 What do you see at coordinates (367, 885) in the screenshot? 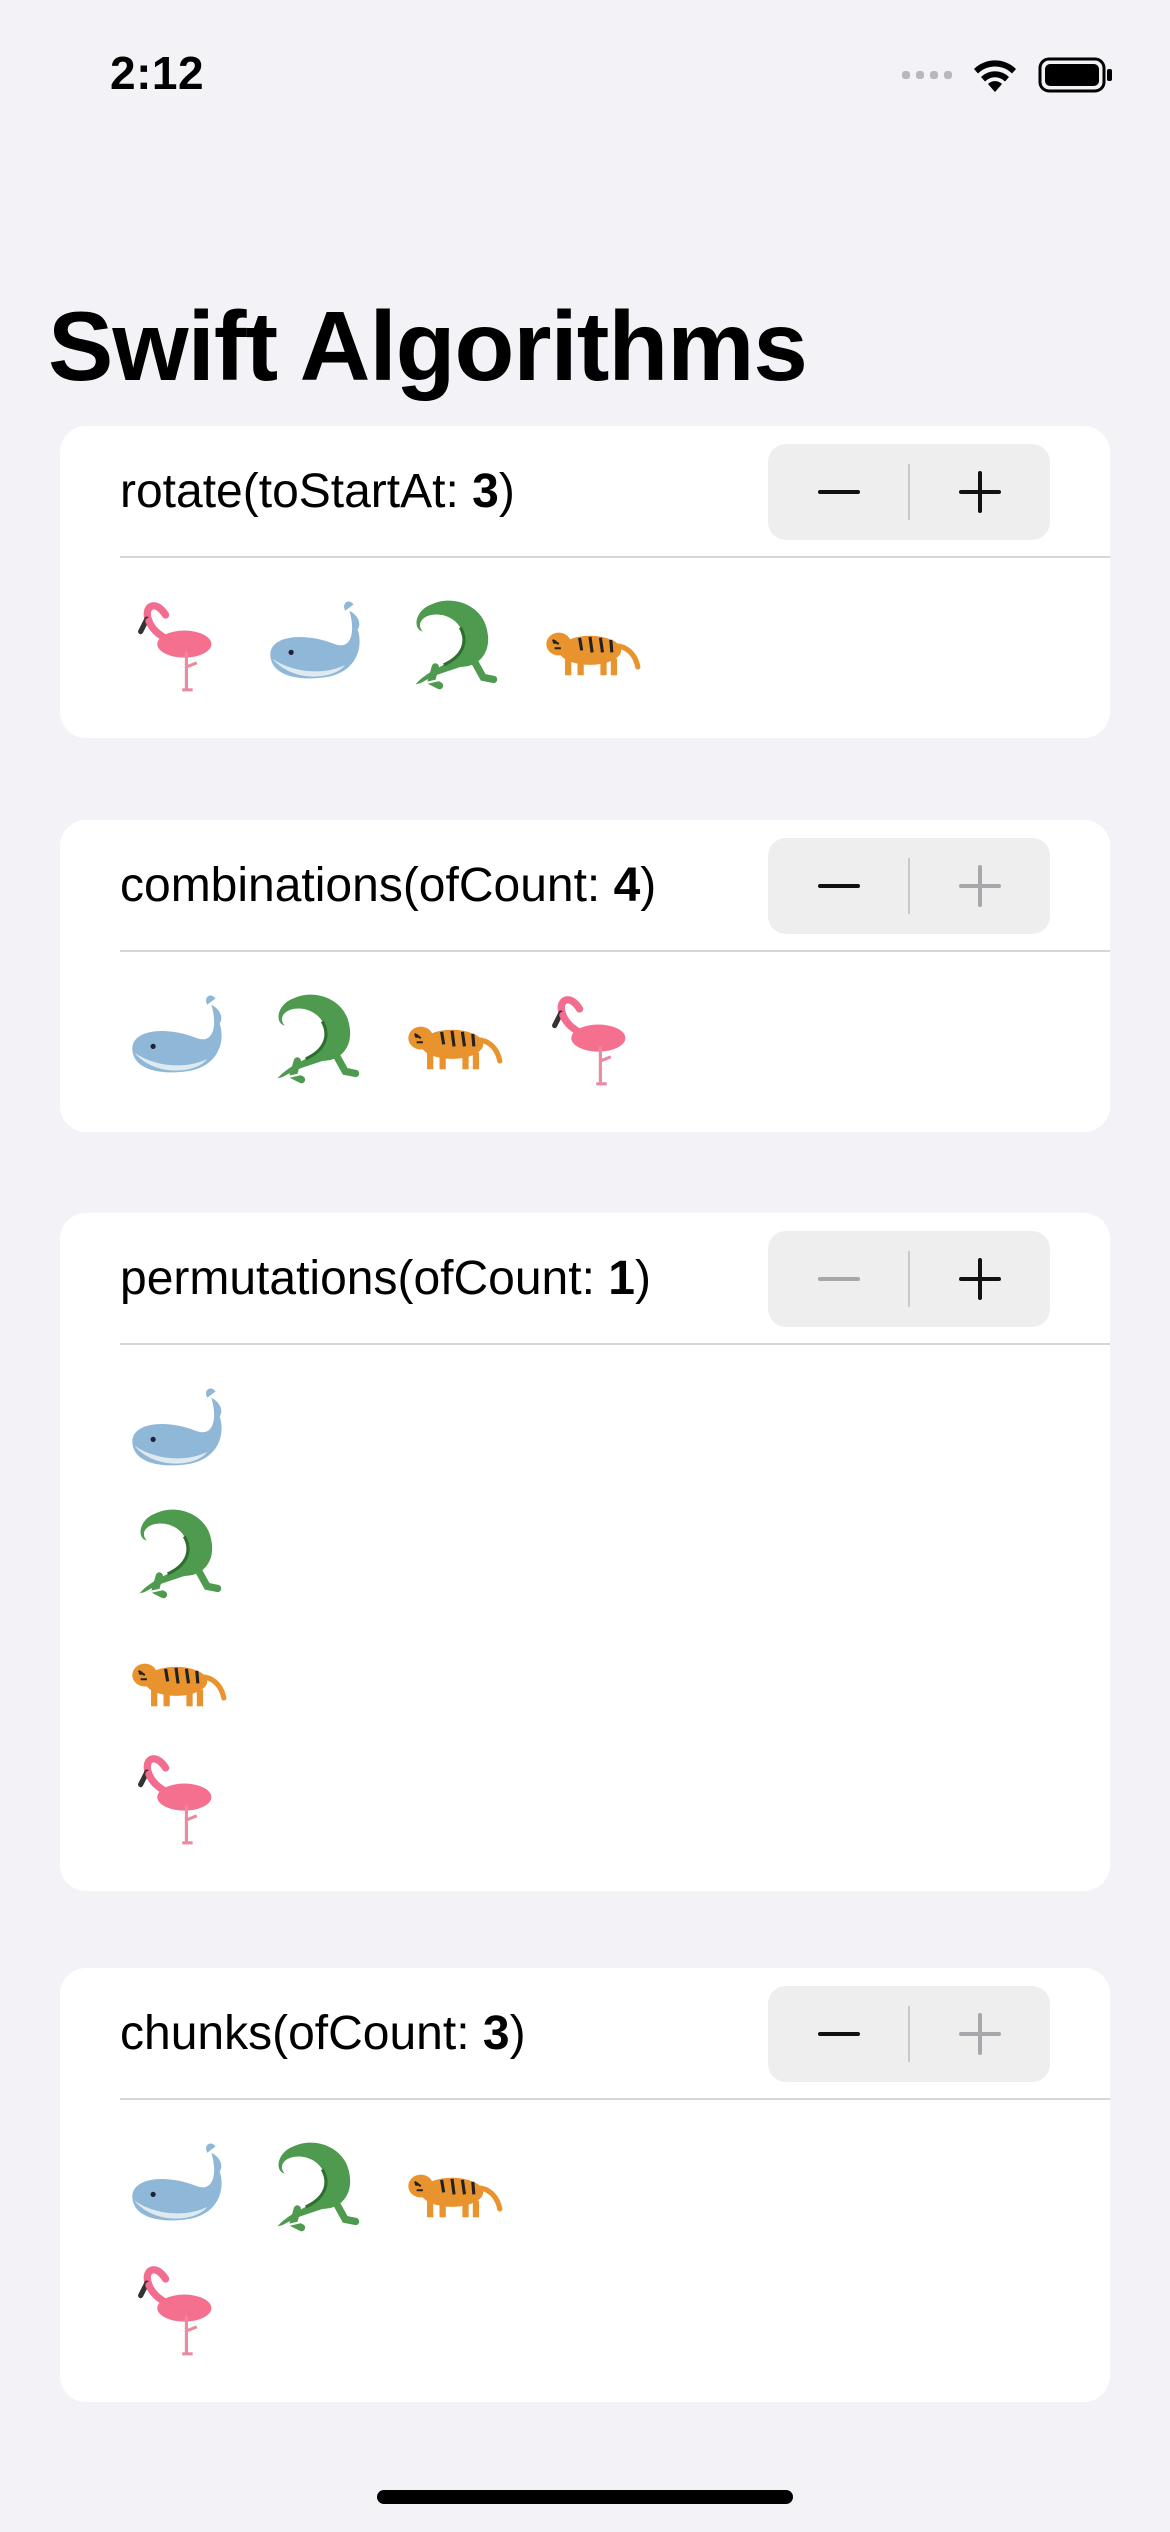
I see `label-text: combinations(ofCount:` at bounding box center [367, 885].